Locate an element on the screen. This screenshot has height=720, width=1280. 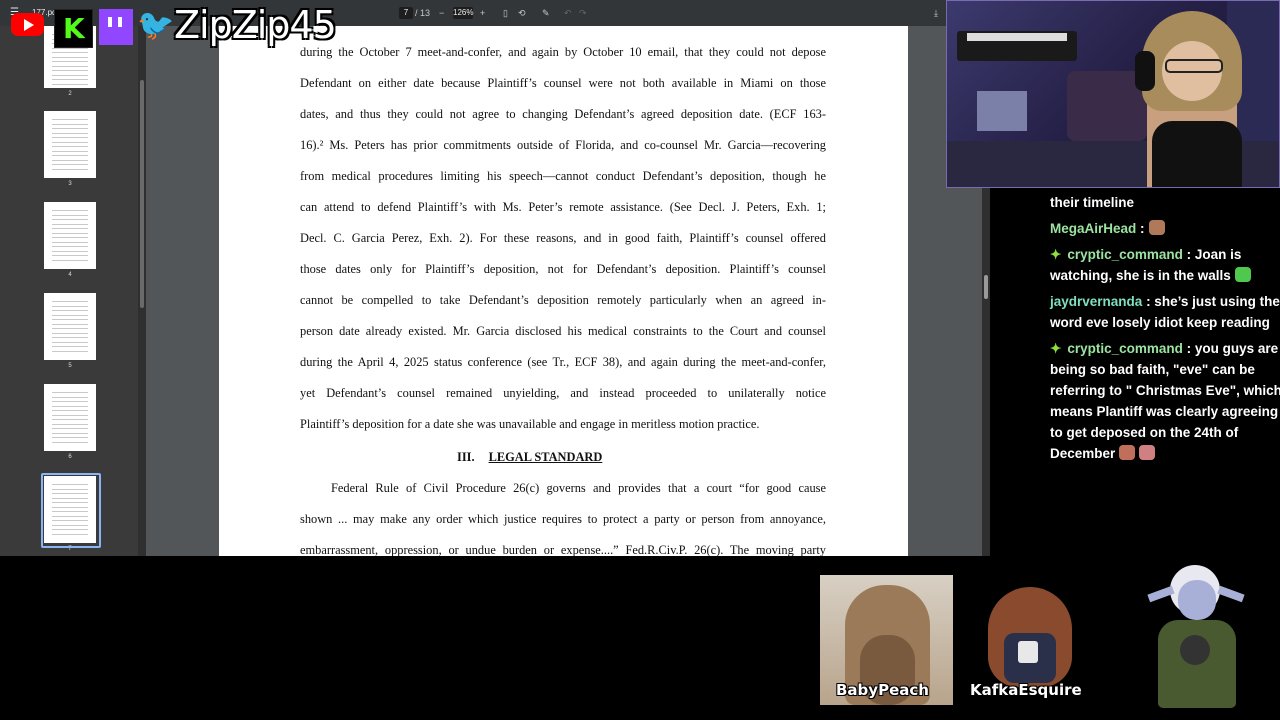
webcam-shirt is located at coordinates (1197, 154).